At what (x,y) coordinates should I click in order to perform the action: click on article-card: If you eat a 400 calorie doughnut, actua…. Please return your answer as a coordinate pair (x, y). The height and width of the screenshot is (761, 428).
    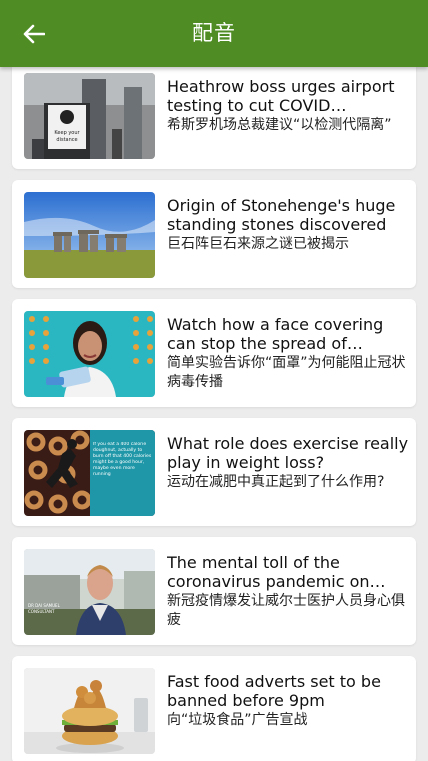
    Looking at the image, I should click on (214, 472).